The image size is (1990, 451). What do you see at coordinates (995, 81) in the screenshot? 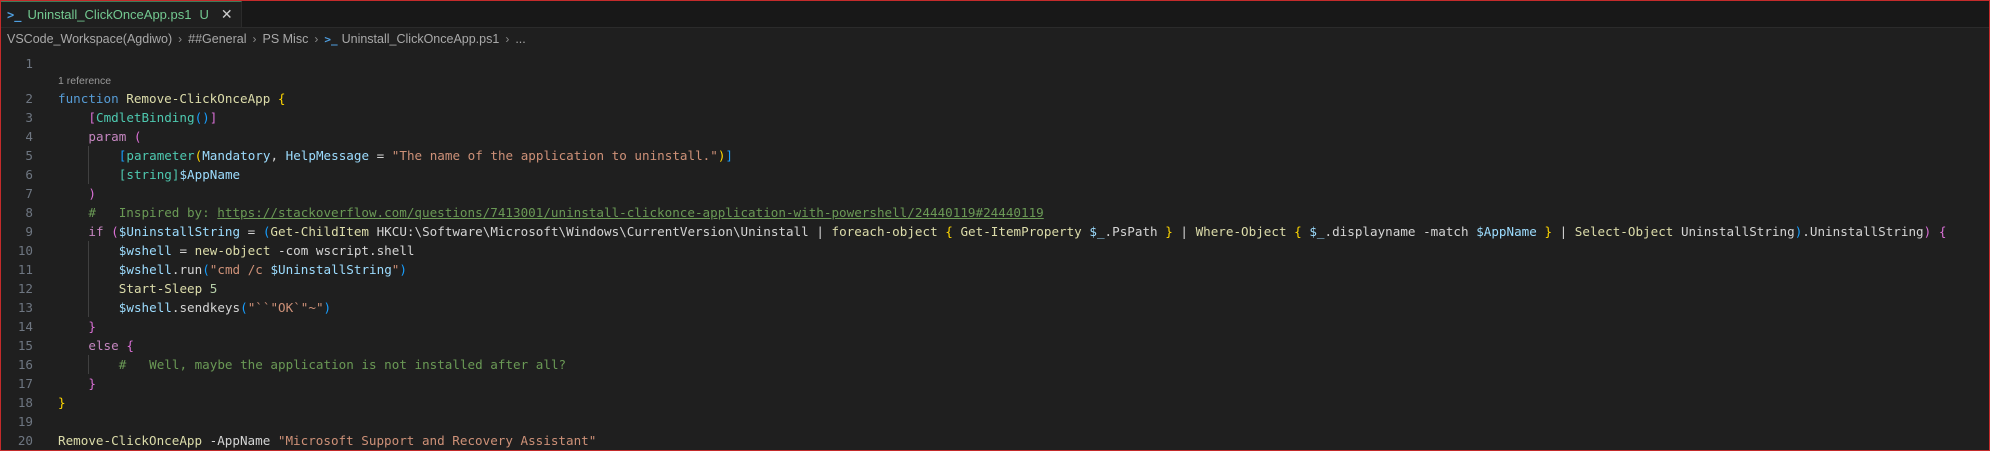
I see `codelens-references: 1 reference` at bounding box center [995, 81].